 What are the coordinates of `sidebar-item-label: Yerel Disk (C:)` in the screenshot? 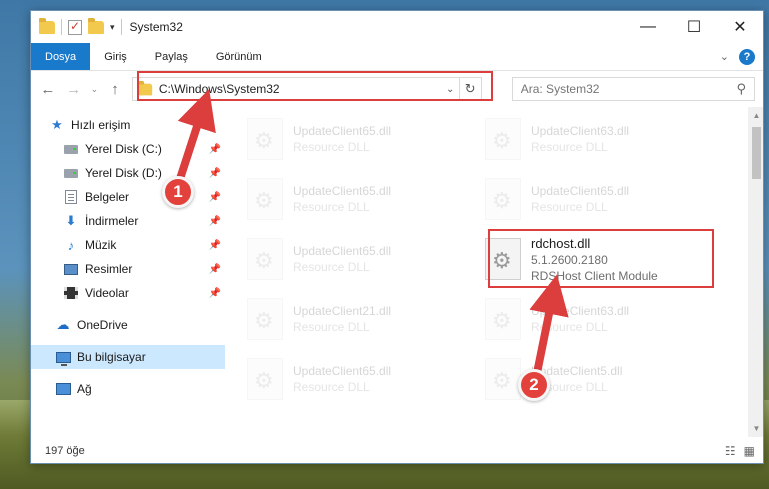 It's located at (123, 149).